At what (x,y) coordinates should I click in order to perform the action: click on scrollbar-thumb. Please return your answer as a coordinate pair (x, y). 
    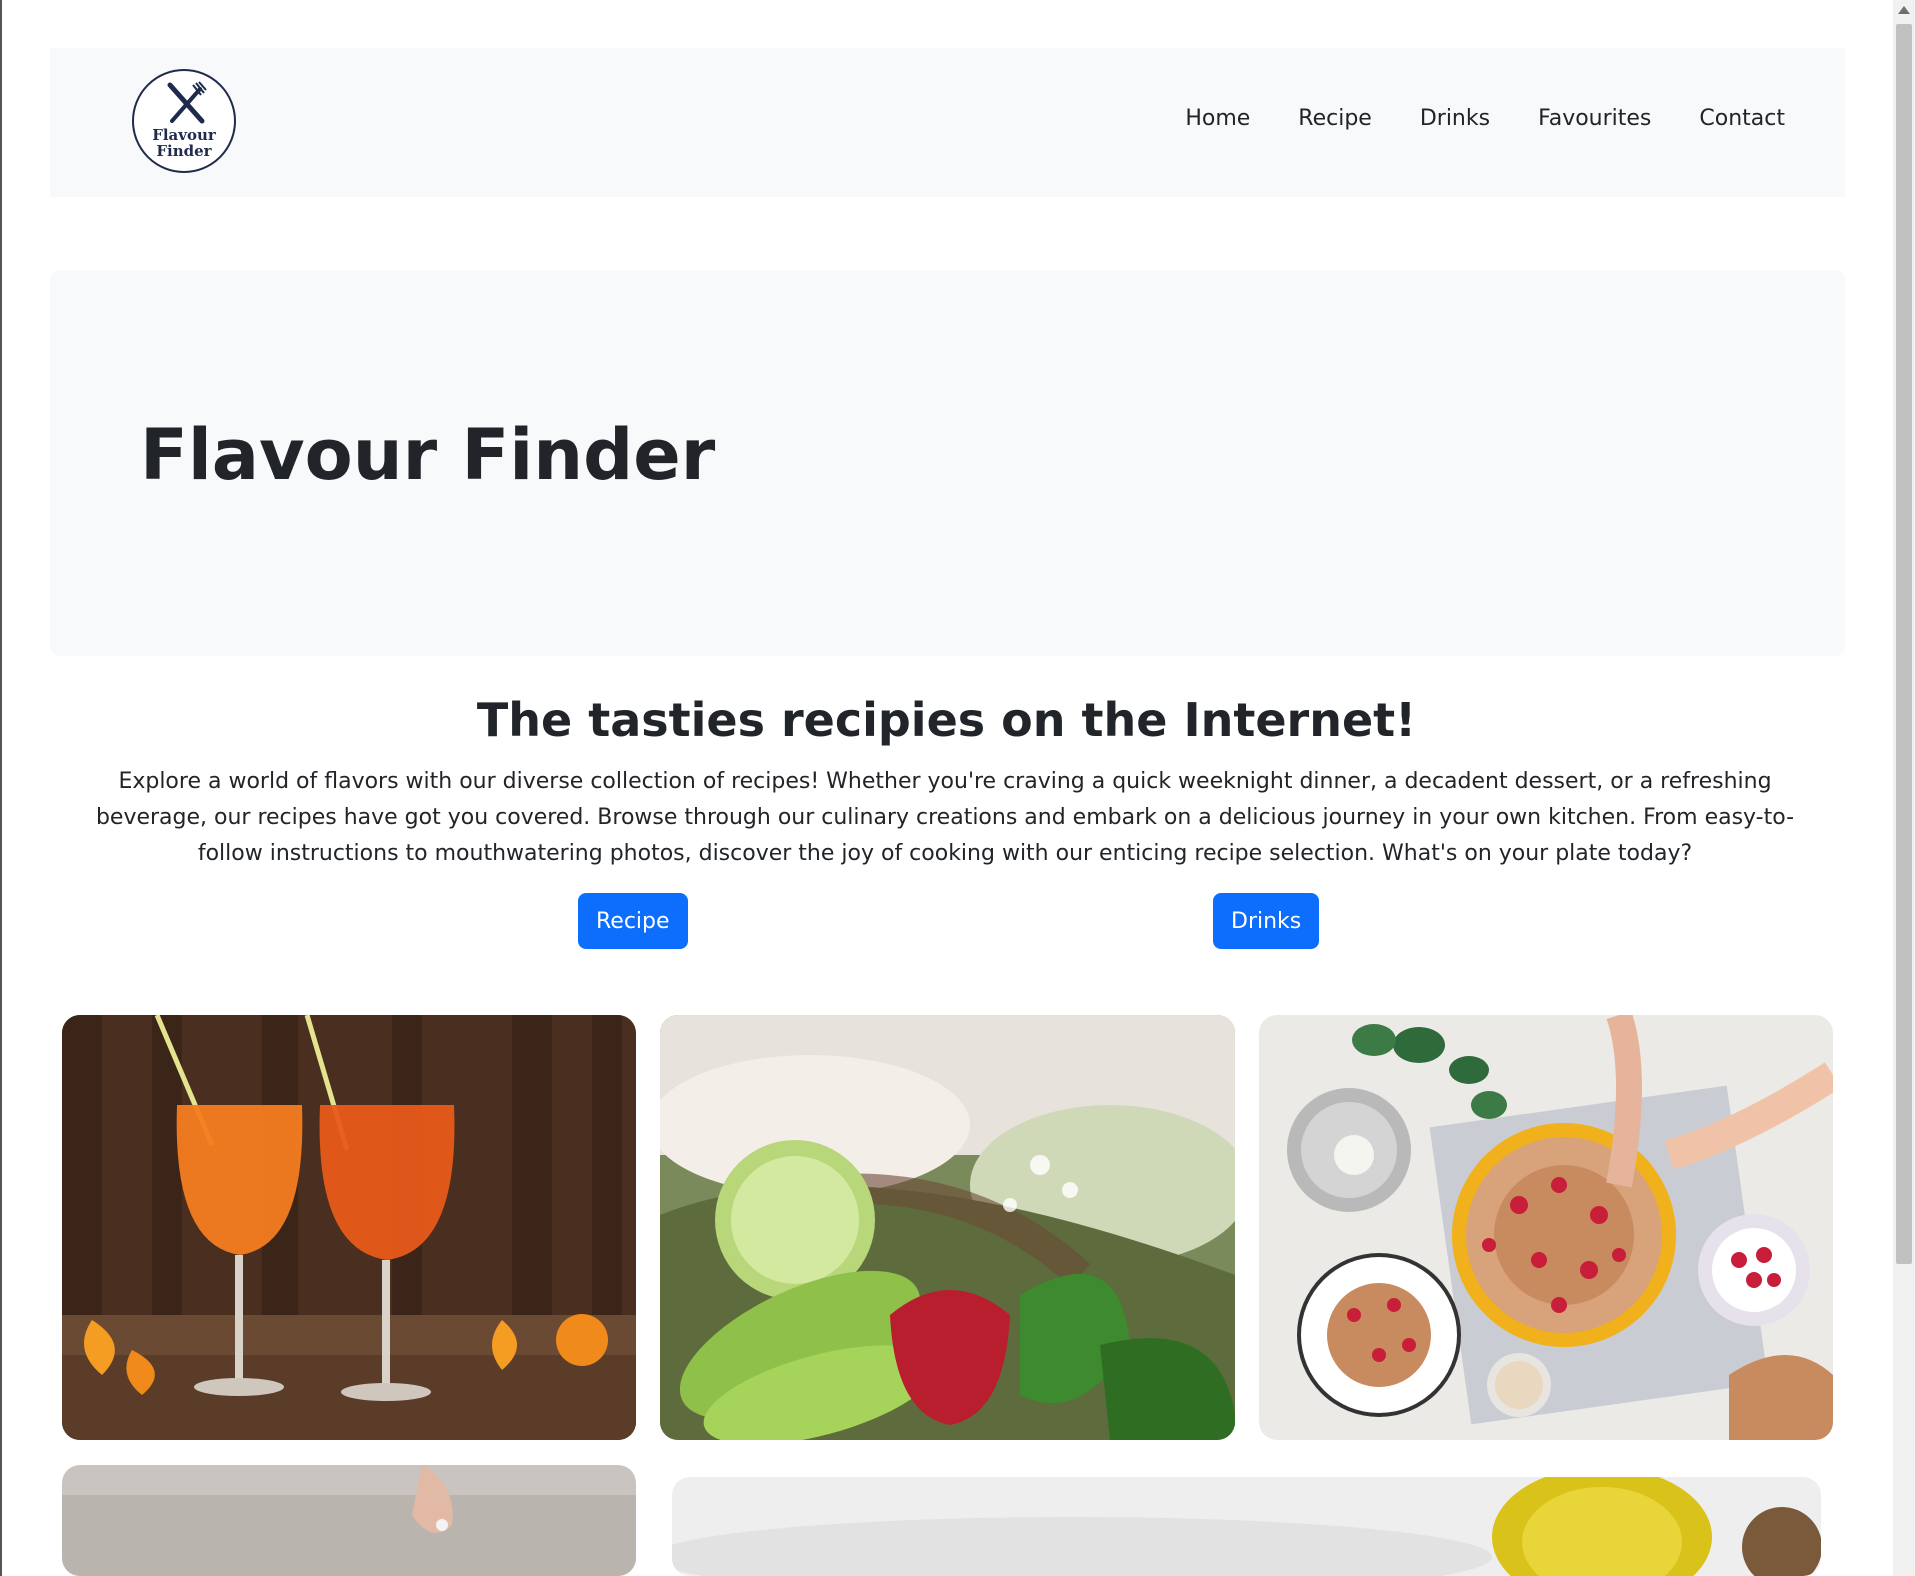
    Looking at the image, I should click on (1904, 644).